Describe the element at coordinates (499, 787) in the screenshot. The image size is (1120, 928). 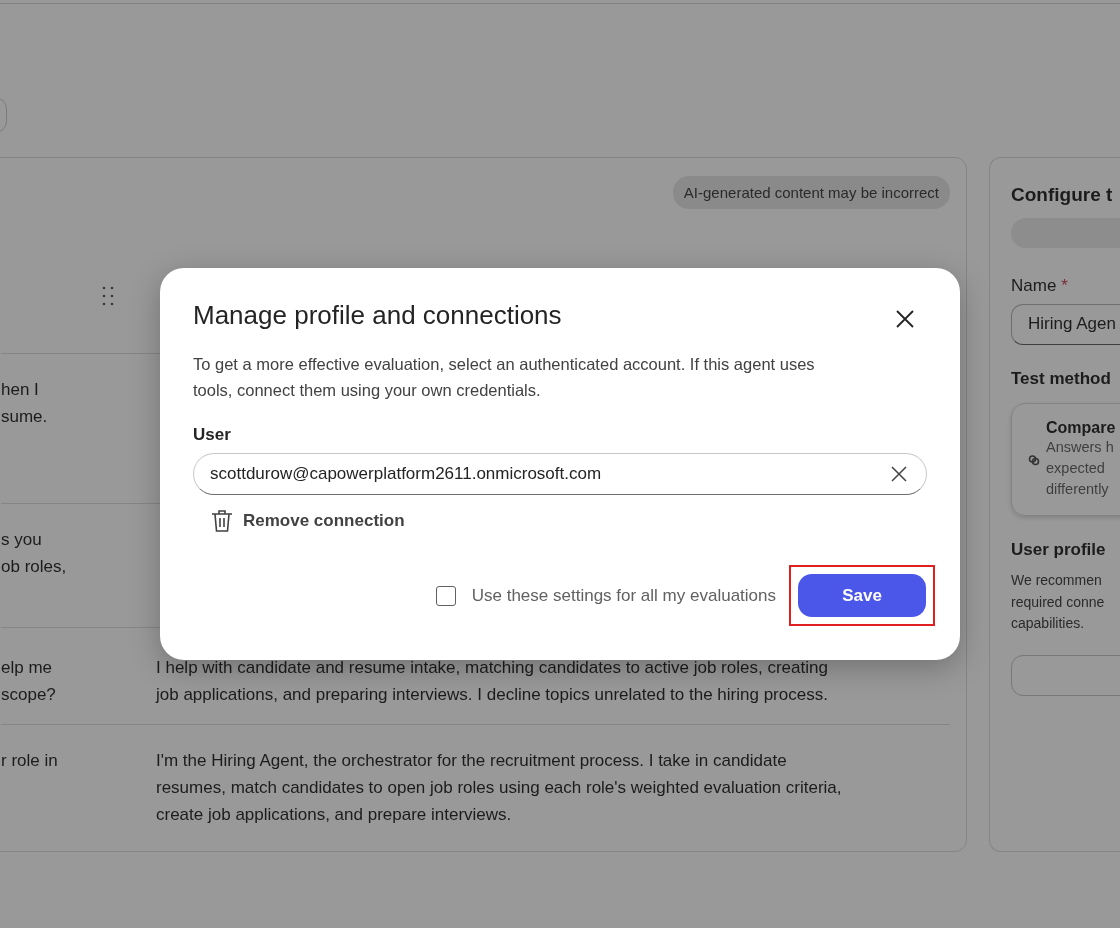
I see `table-cell: I'm the Hiring Agent, the orchestrator for the recruitment process. I take in candidate resumes, match candidates to open job roles using each role's weighted evaluation criteria, create job applications, and prepare interviews.` at that location.